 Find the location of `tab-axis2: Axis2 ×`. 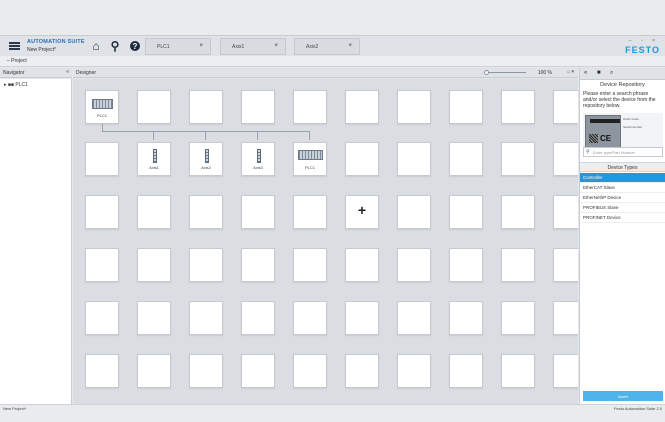

tab-axis2: Axis2 × is located at coordinates (327, 46).